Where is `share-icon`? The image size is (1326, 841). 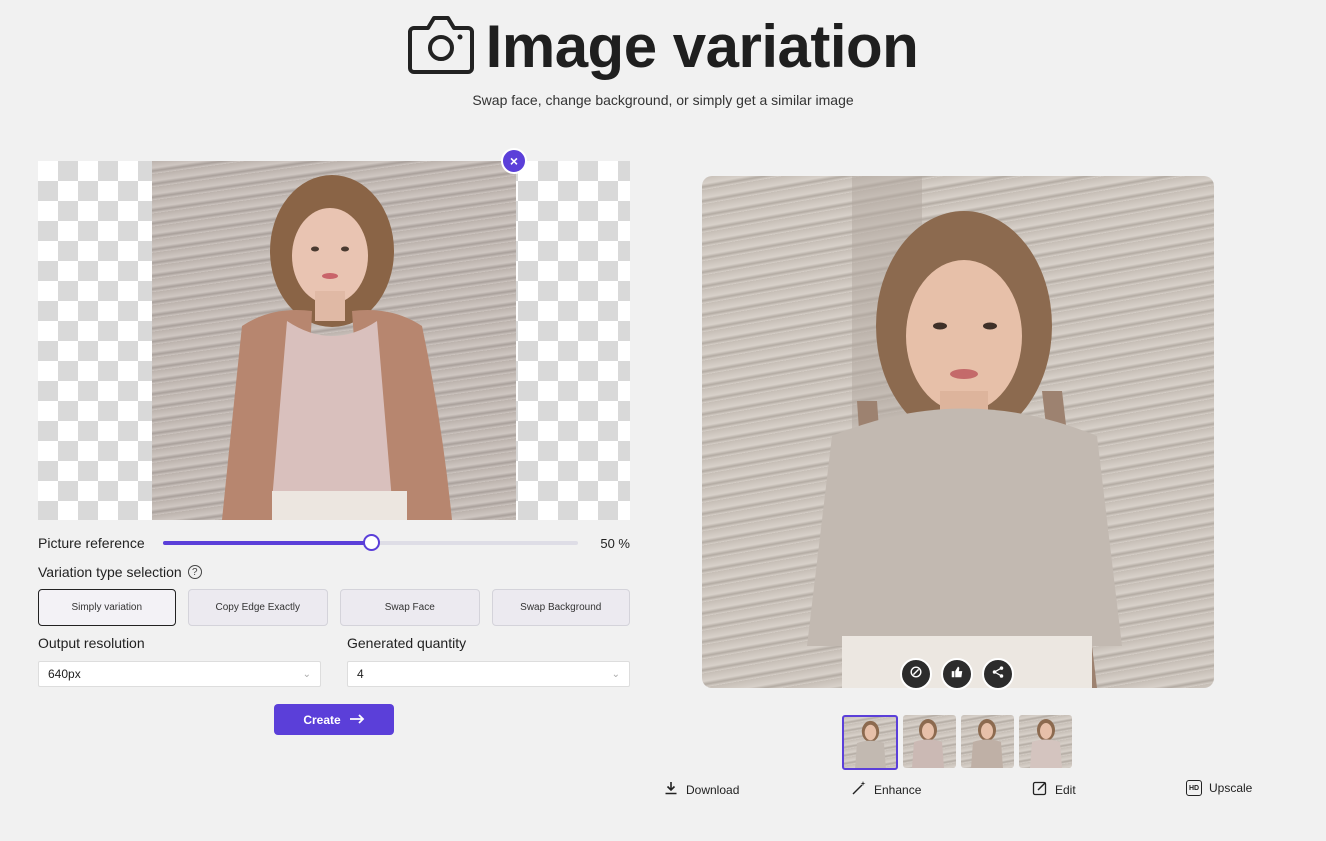 share-icon is located at coordinates (998, 674).